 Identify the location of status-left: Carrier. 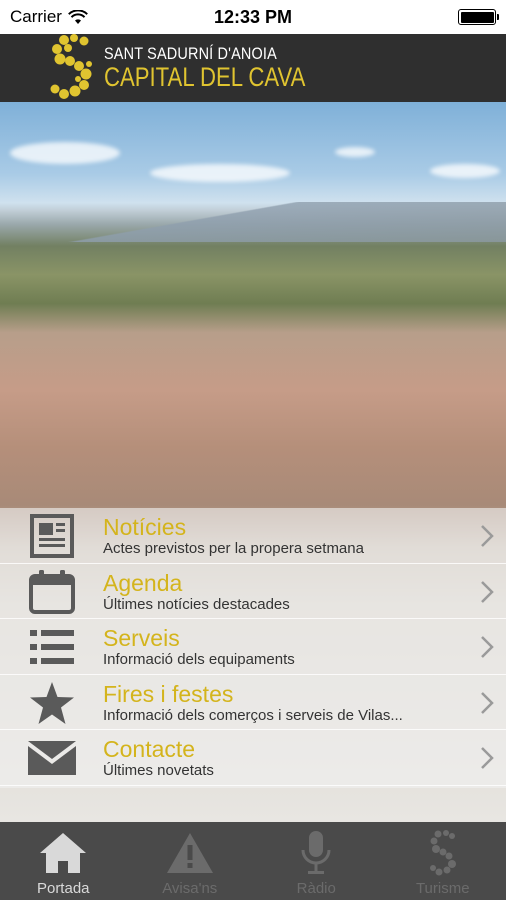
(49, 17).